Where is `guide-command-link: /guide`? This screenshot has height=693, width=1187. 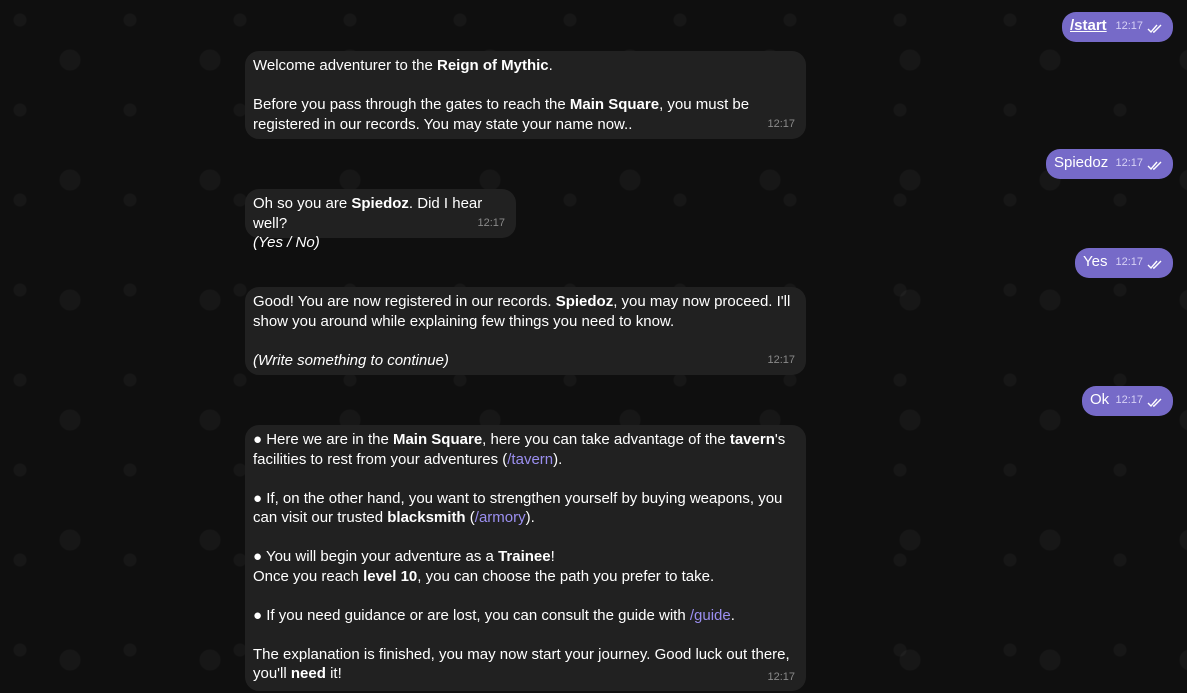
guide-command-link: /guide is located at coordinates (710, 615).